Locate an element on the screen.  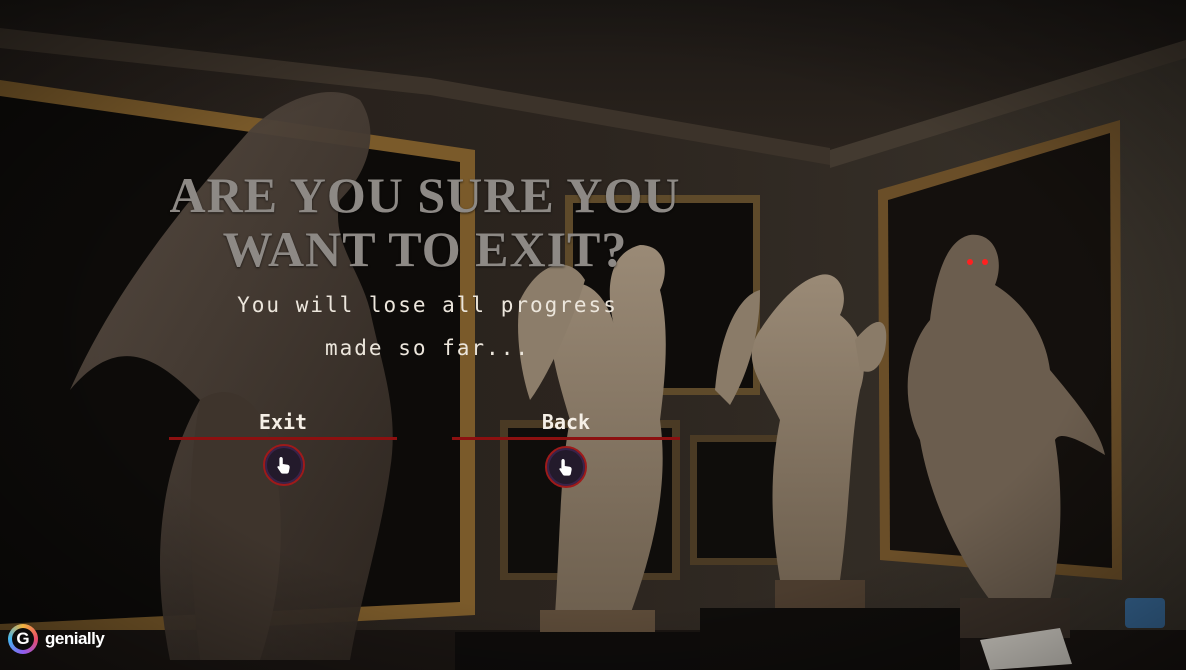
dialog-title-line-2: WANT TO EXIT? is located at coordinates (425, 249).